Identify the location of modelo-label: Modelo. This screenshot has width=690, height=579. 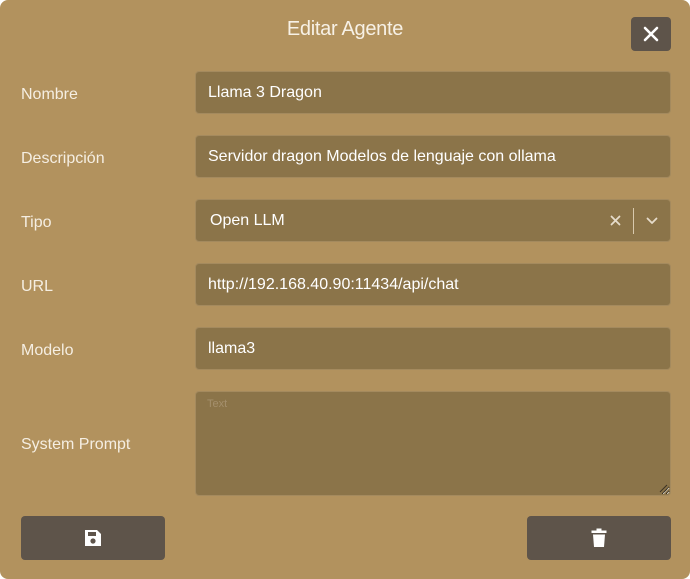
(47, 350).